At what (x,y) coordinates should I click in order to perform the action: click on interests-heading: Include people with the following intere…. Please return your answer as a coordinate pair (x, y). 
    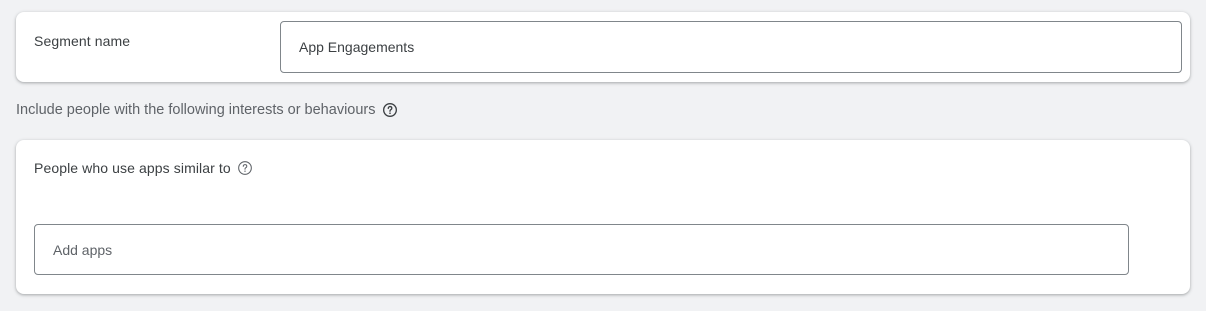
    Looking at the image, I should click on (207, 110).